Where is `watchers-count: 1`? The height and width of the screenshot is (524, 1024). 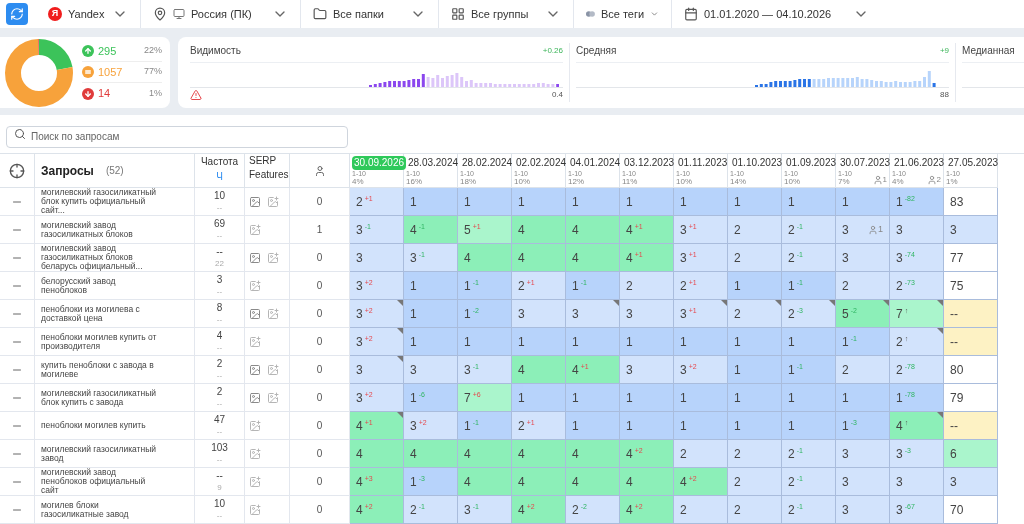
watchers-count: 1 is located at coordinates (879, 180).